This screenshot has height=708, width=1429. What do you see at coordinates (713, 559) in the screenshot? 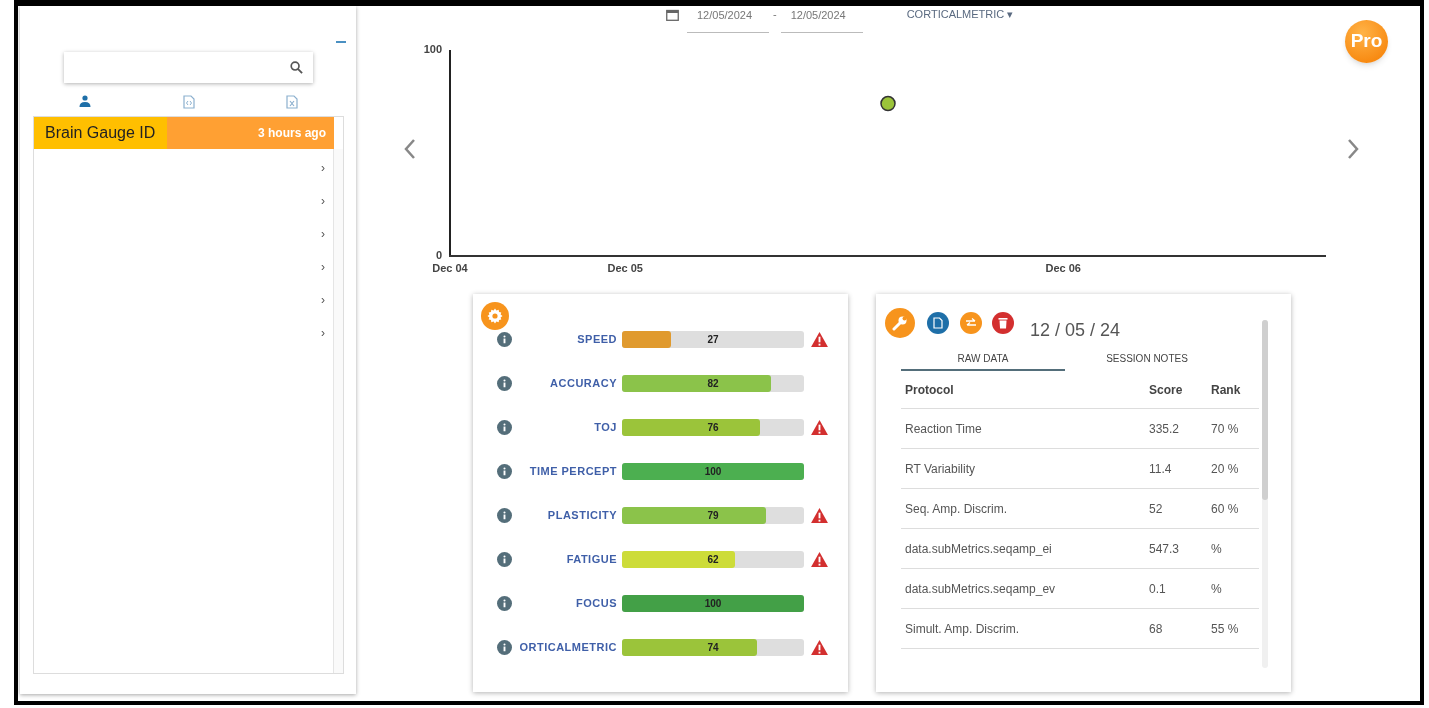
I see `metric-value: 62` at bounding box center [713, 559].